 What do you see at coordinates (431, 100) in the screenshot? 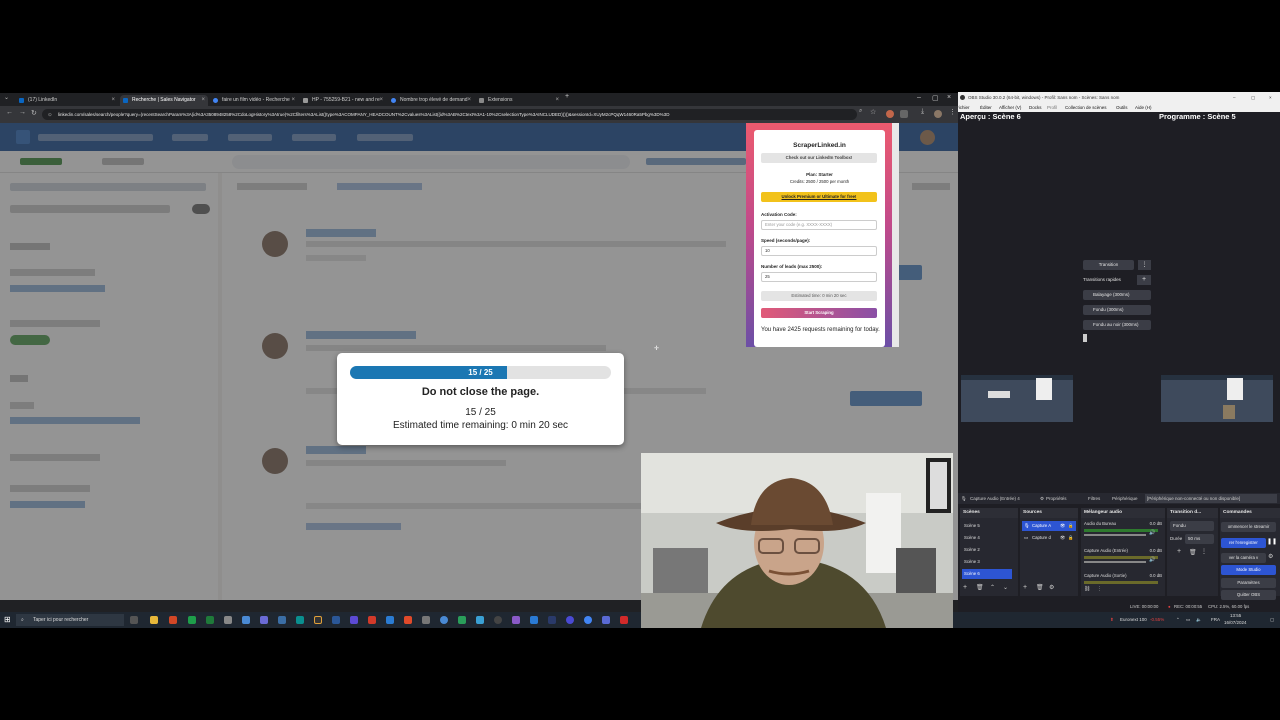
I see `tab-nombre-trop-eleve: Nombre trop élevé de demand ×` at bounding box center [431, 100].